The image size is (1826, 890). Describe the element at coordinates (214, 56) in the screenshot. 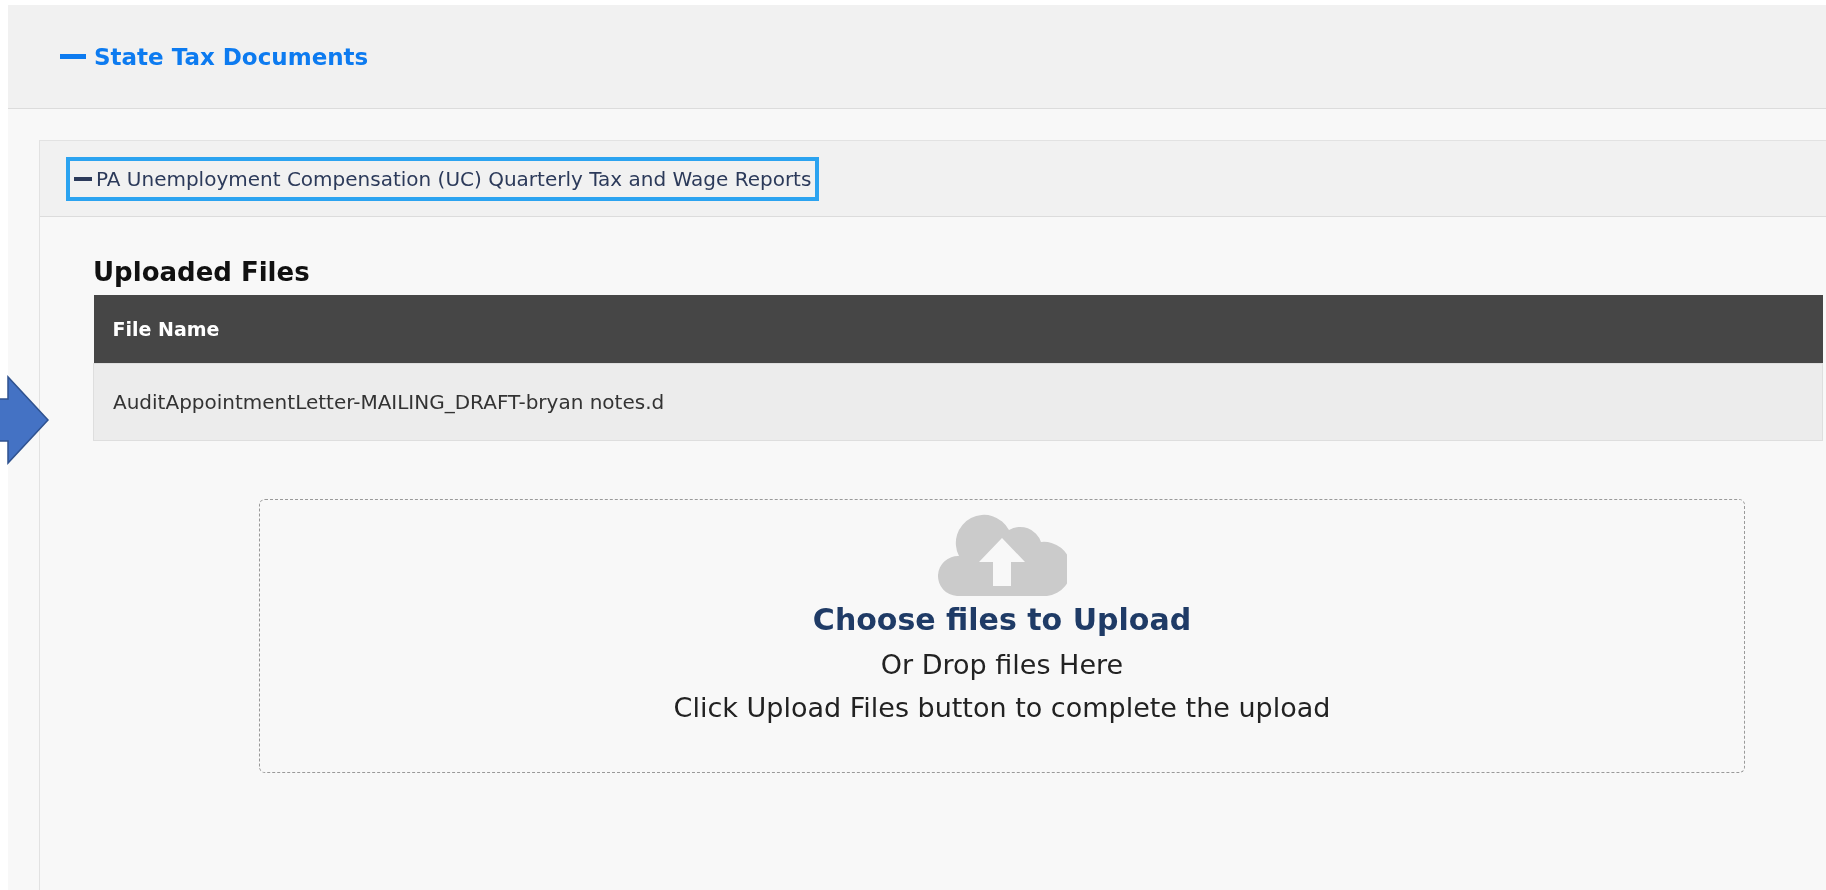

I see `section-toggle: State Tax Documents` at that location.